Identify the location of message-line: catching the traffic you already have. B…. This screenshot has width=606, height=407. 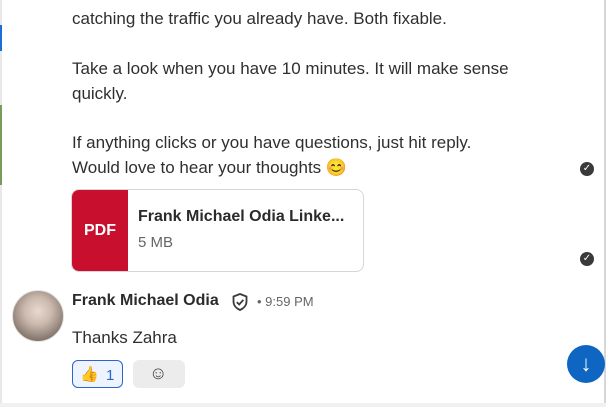
(259, 18).